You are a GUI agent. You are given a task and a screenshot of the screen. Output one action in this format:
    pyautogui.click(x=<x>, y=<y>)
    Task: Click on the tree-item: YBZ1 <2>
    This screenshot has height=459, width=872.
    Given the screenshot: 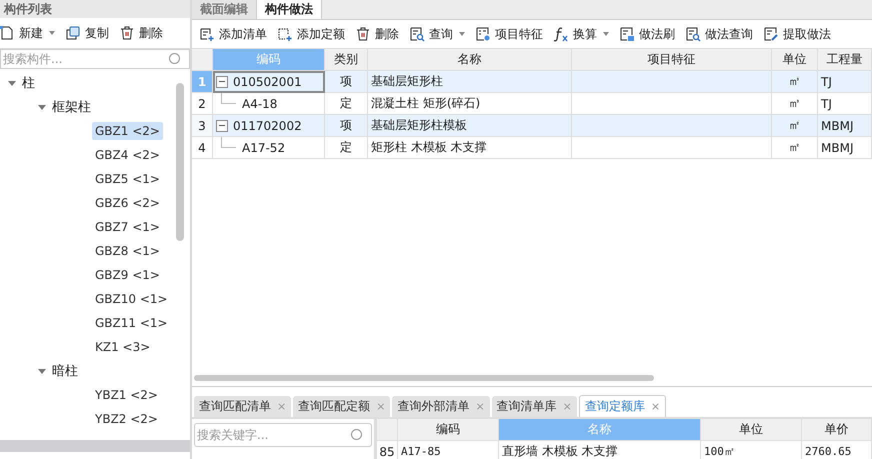 What is the action you would take?
    pyautogui.click(x=126, y=395)
    